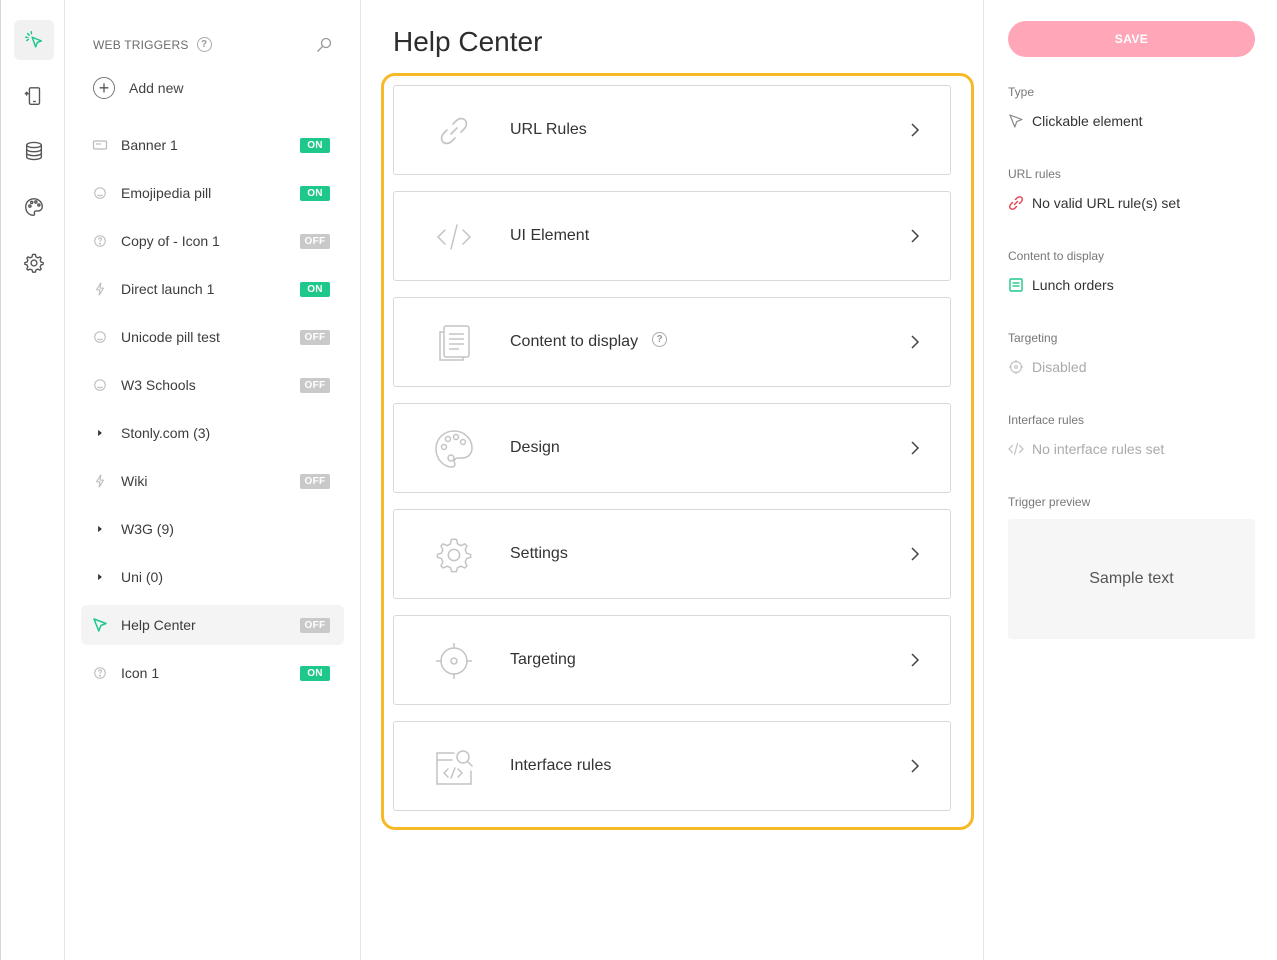 The image size is (1277, 960). I want to click on trigger-list-item: W3G (9), so click(212, 529).